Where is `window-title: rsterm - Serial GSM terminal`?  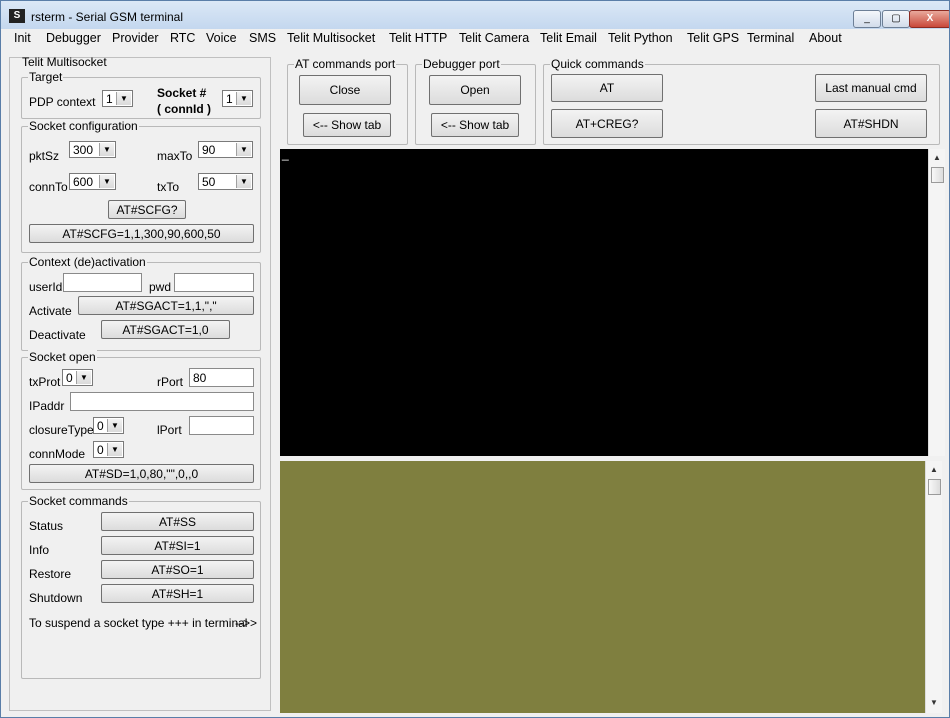 window-title: rsterm - Serial GSM terminal is located at coordinates (107, 17).